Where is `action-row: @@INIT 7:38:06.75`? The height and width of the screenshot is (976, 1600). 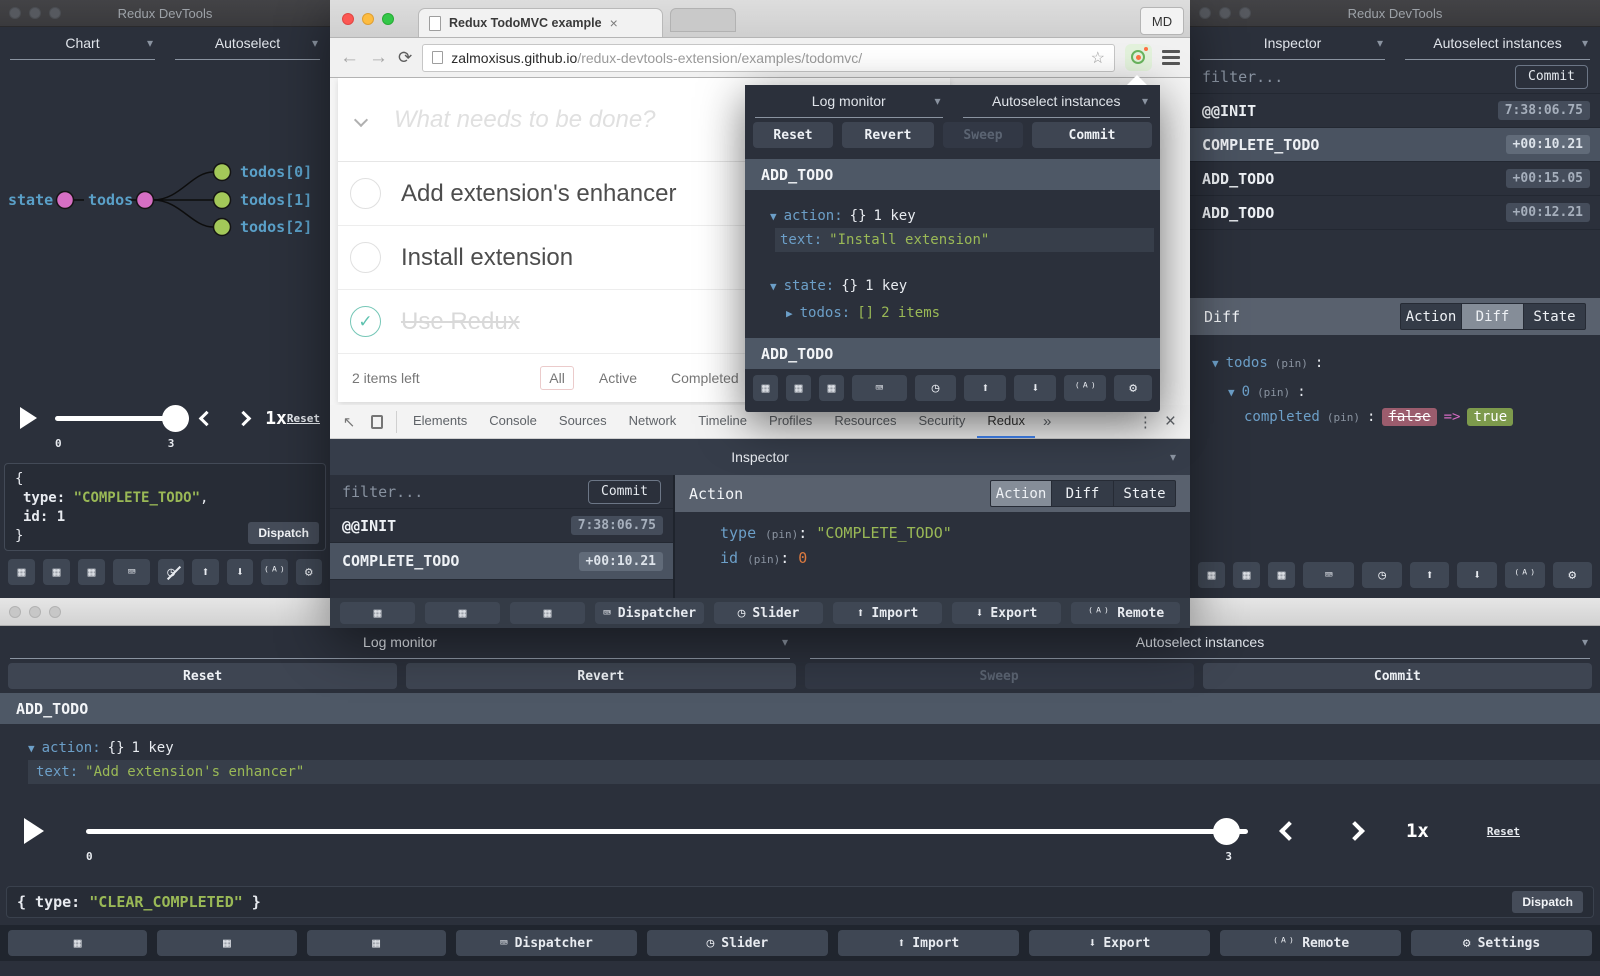
action-row: @@INIT 7:38:06.75 is located at coordinates (501, 526).